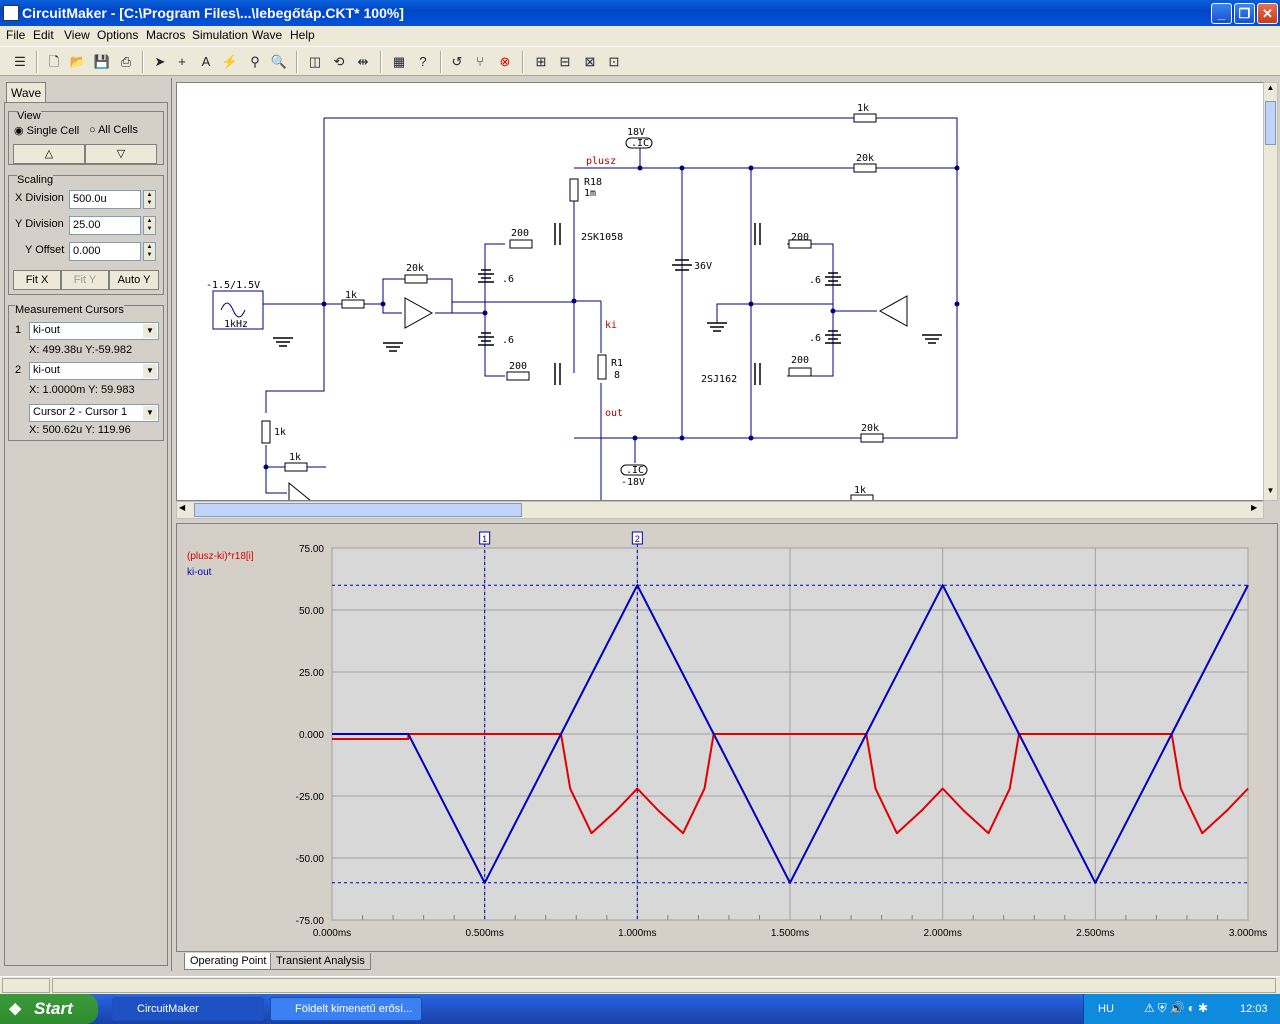 This screenshot has width=1280, height=1024. Describe the element at coordinates (199, 572) in the screenshot. I see `legend-entry: ki-out` at that location.